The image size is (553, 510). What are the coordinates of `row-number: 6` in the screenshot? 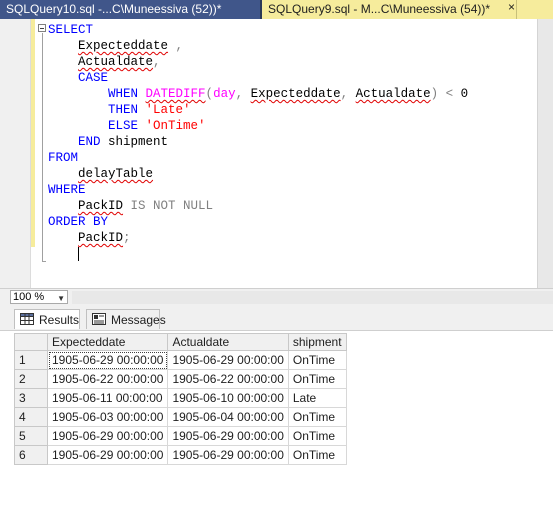 It's located at (31, 455).